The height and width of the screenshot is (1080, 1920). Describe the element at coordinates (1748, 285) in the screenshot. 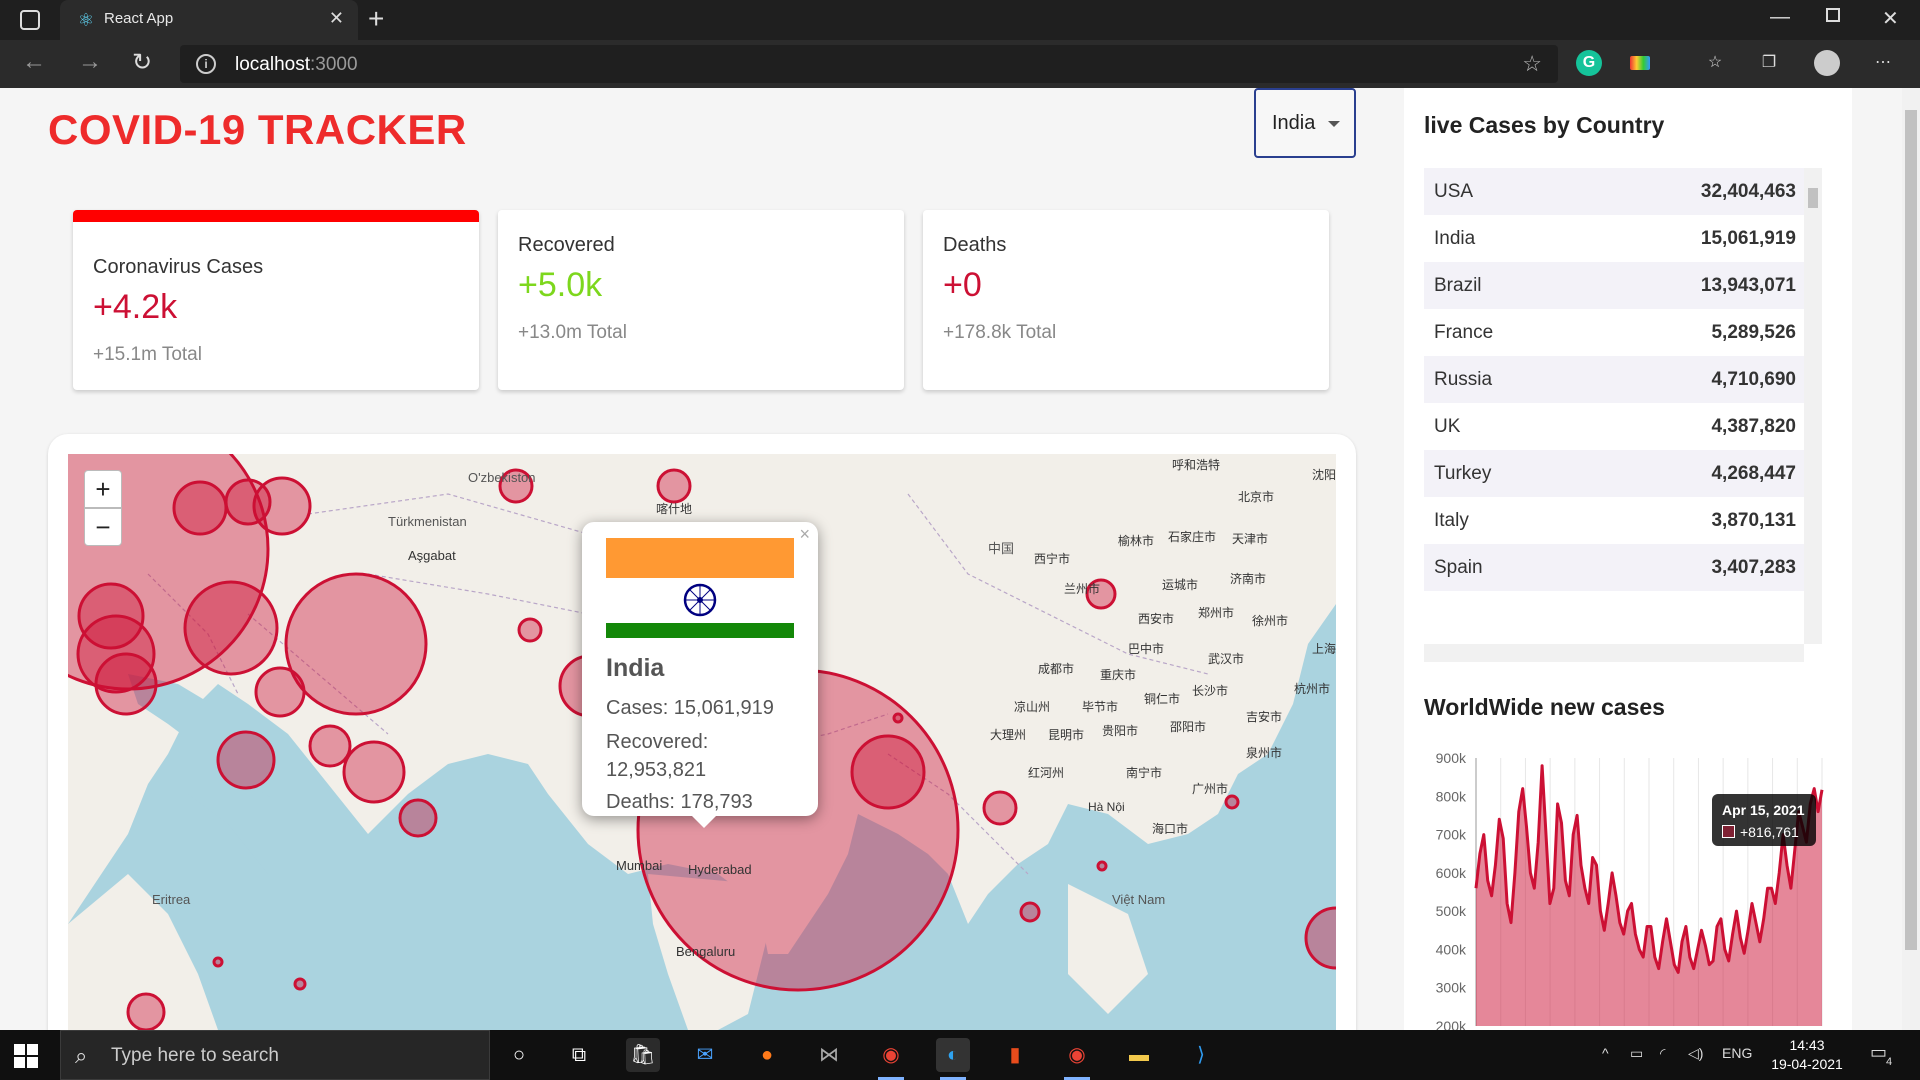

I see `country-cases: 13,943,071` at that location.